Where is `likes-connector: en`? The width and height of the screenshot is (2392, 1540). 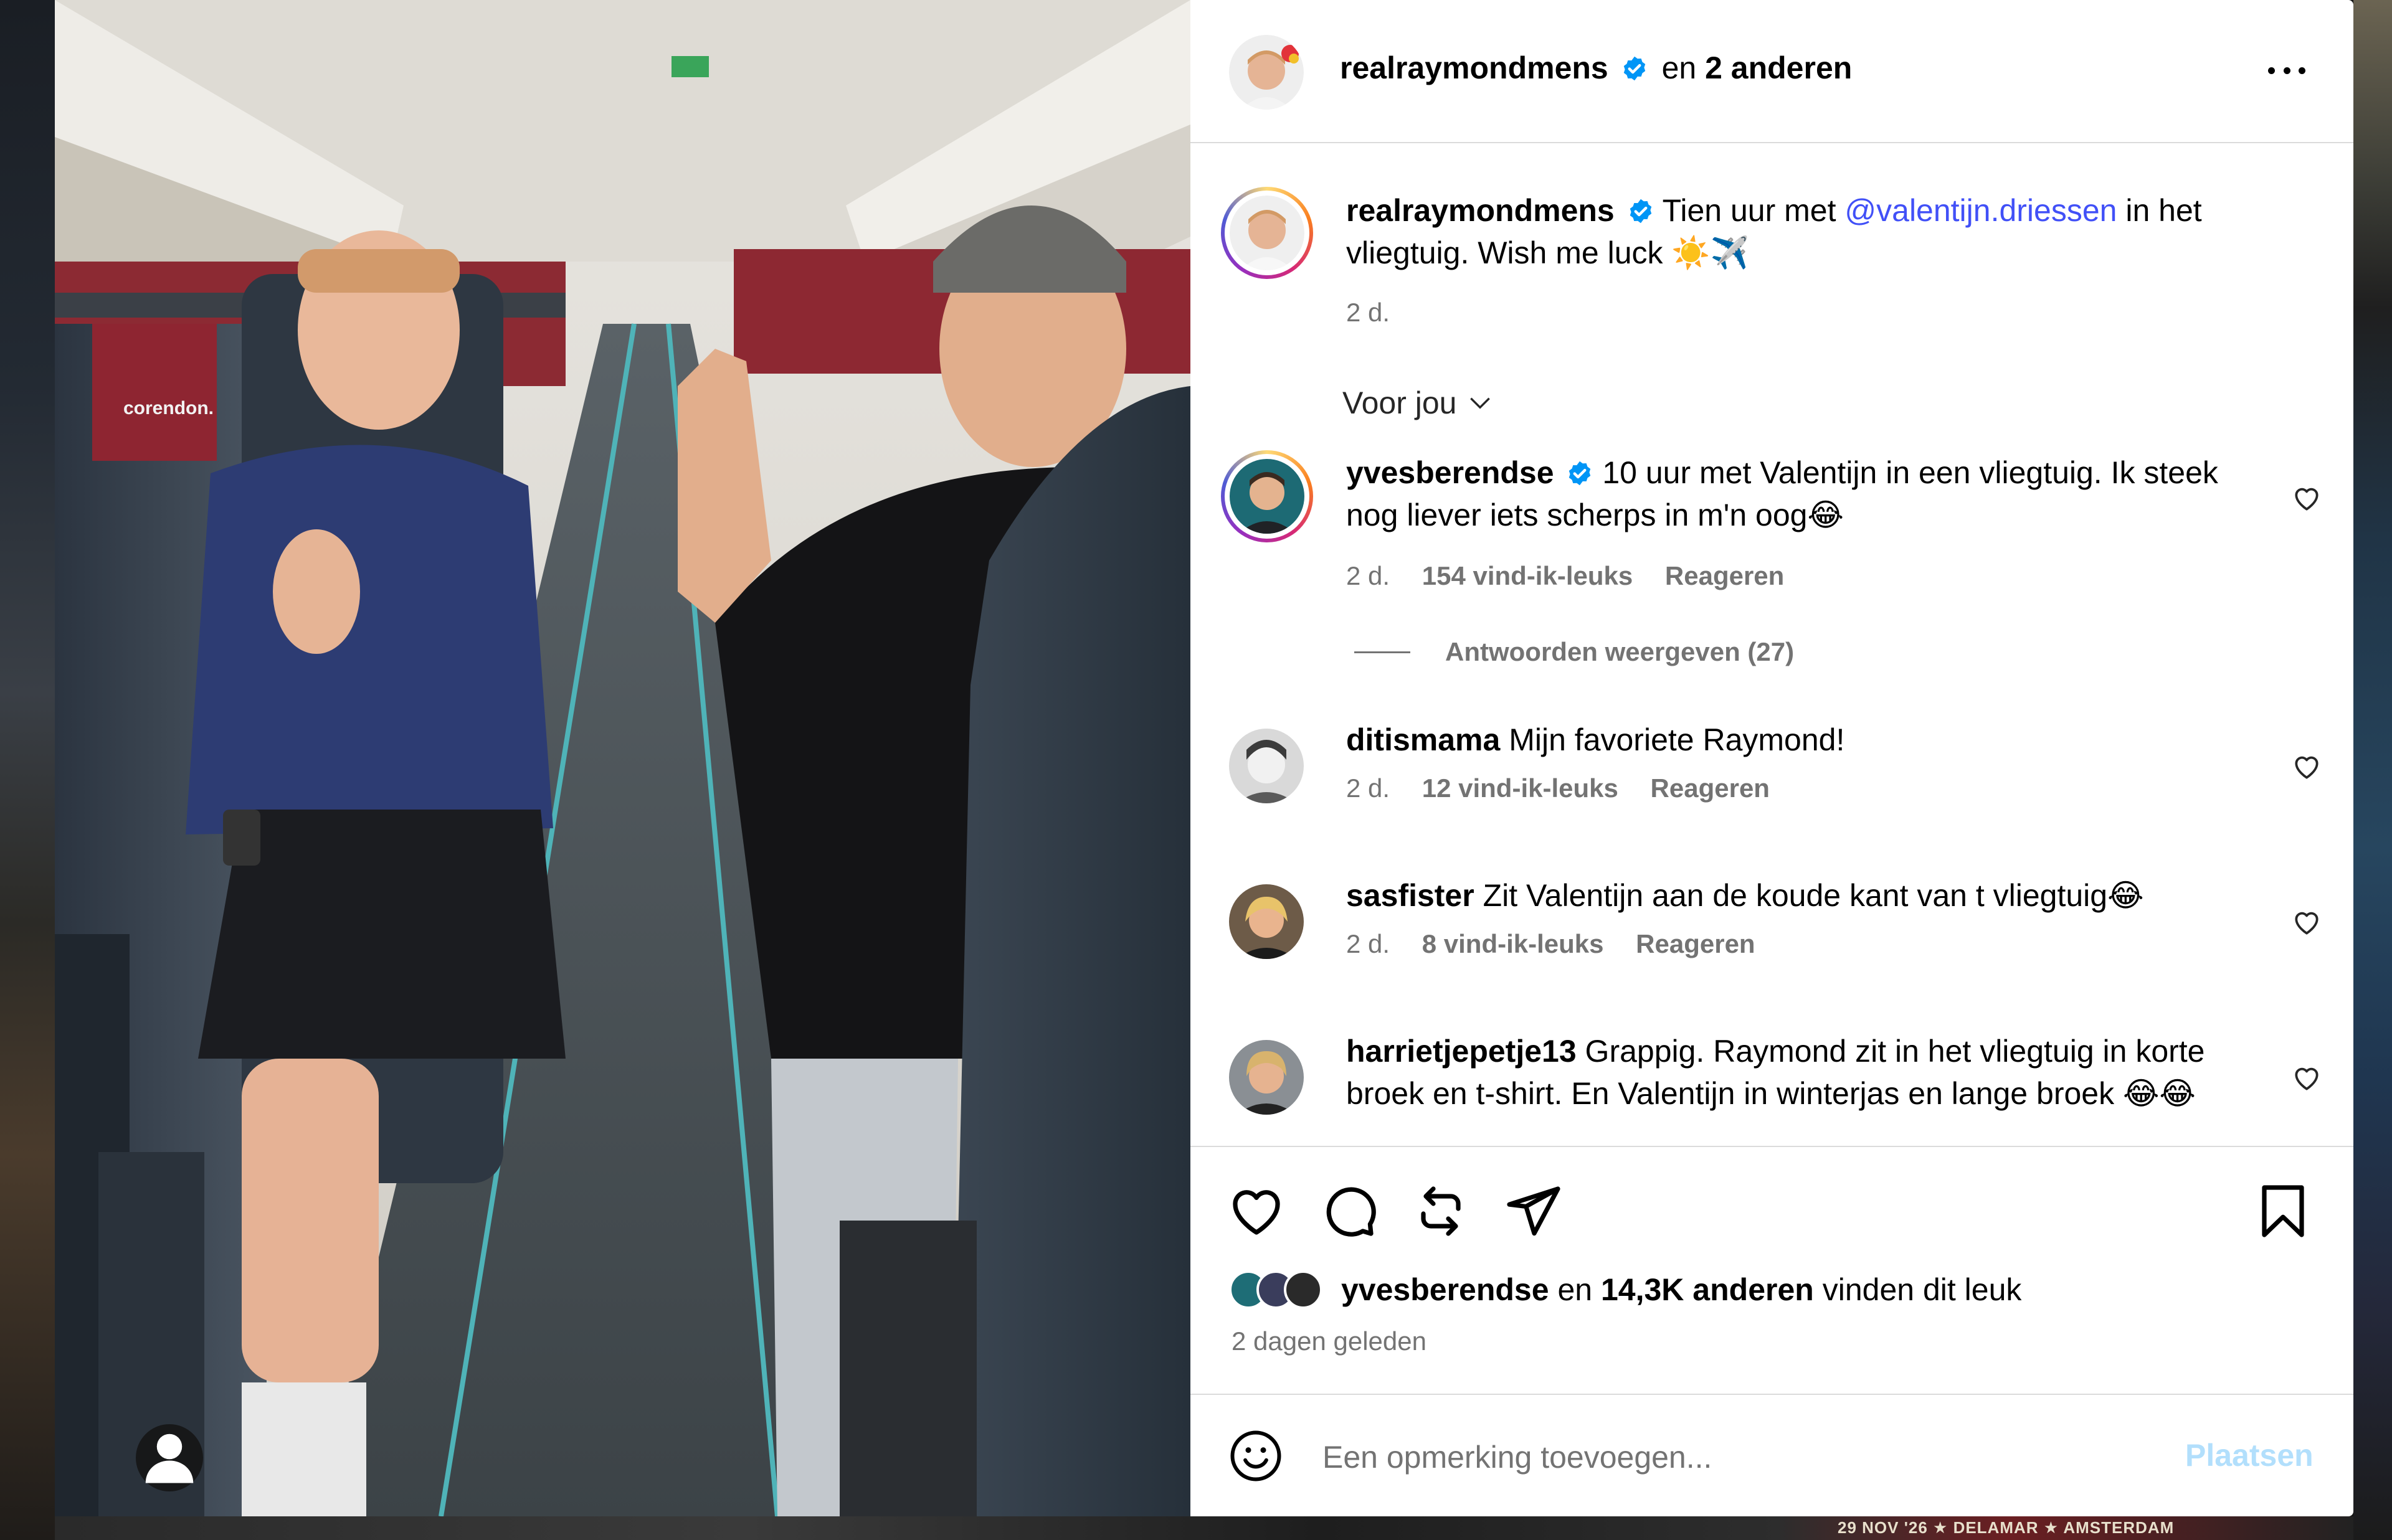
likes-connector: en is located at coordinates (1575, 1289).